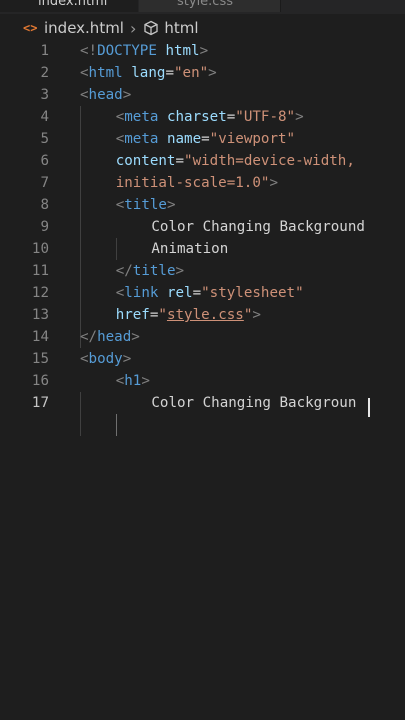 The width and height of the screenshot is (405, 720). I want to click on code-token: meta, so click(141, 139).